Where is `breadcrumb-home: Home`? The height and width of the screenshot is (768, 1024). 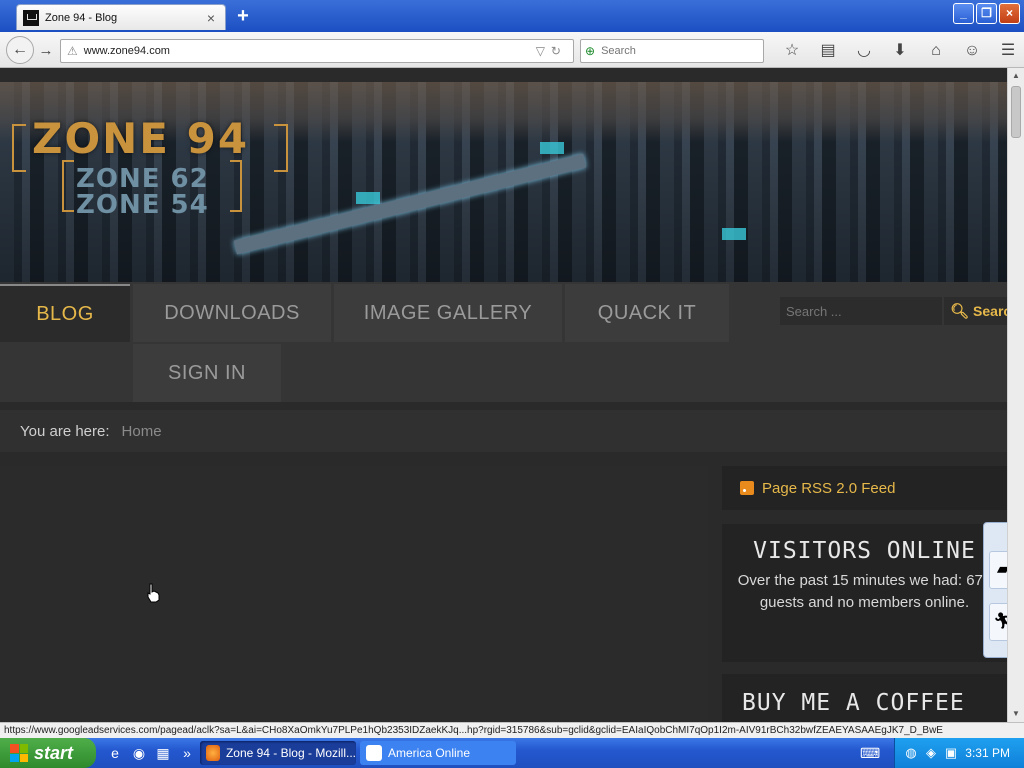
breadcrumb-home: Home is located at coordinates (142, 431).